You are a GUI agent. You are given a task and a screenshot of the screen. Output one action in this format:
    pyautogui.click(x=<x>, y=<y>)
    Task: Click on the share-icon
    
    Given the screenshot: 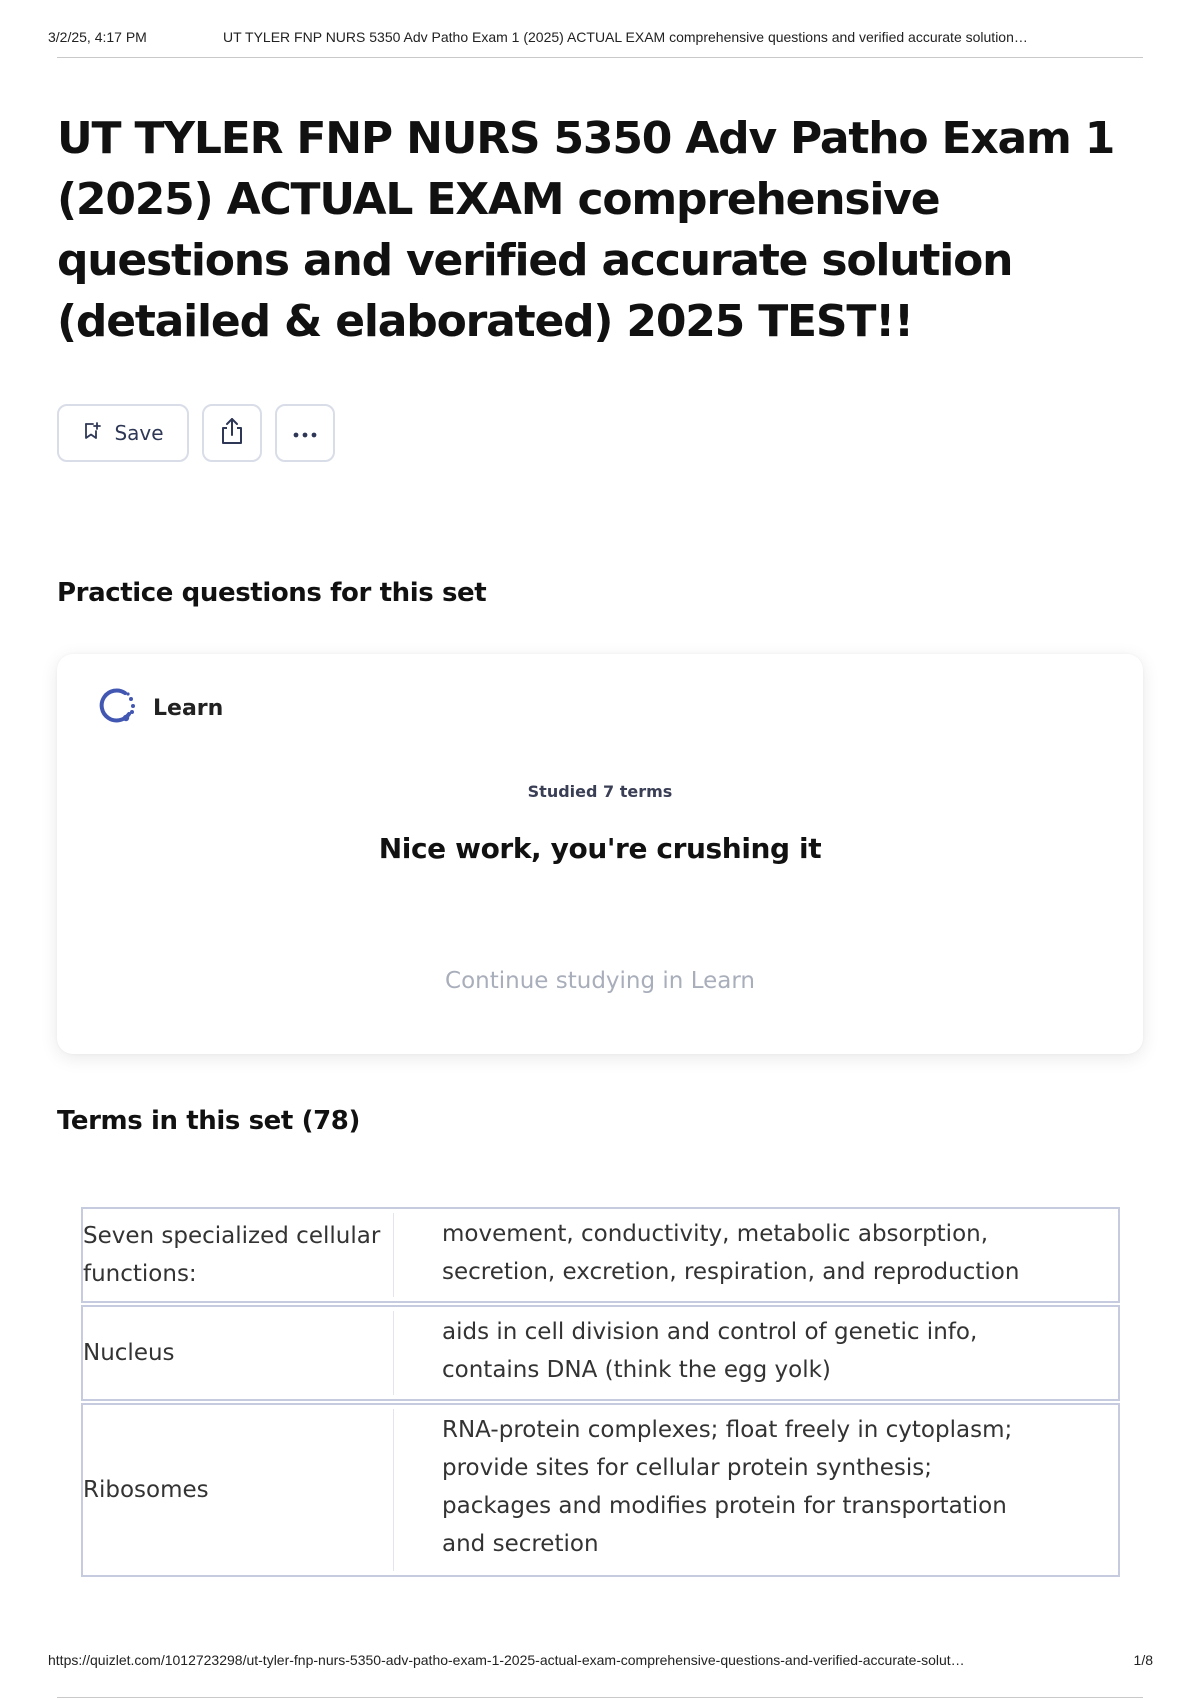 What is the action you would take?
    pyautogui.click(x=232, y=433)
    